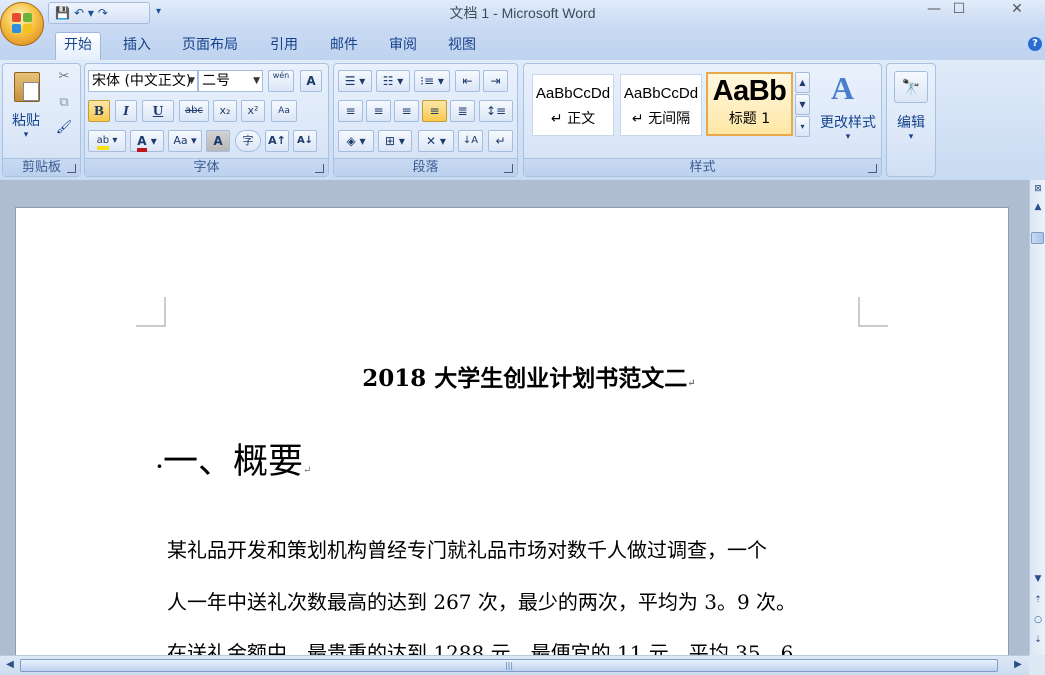 The height and width of the screenshot is (675, 1045). I want to click on multilevel-list-icon: ⁝≡, so click(427, 81).